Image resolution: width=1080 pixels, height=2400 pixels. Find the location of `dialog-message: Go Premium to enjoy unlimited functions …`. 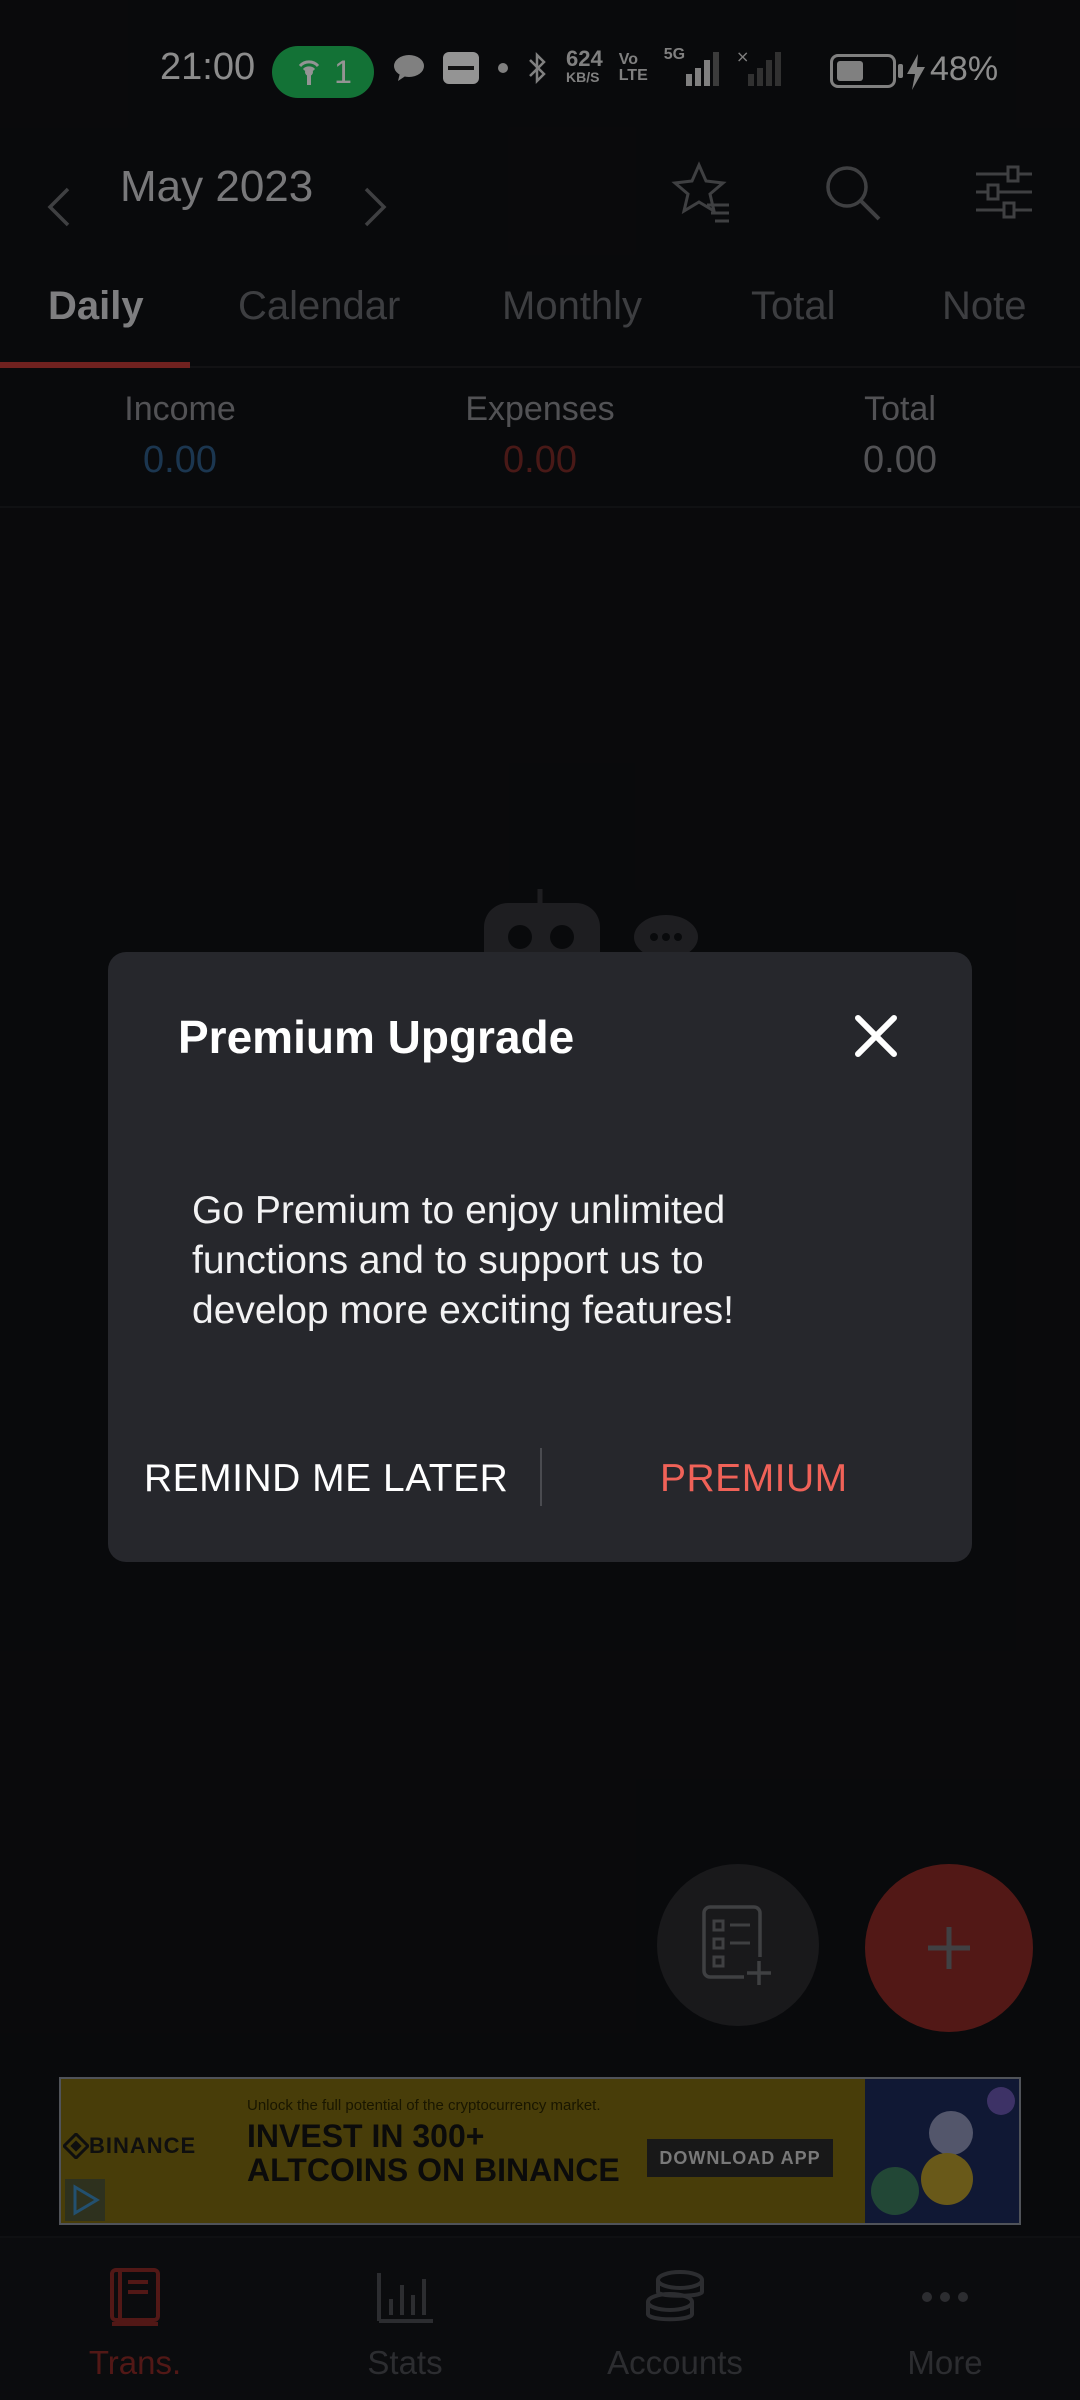

dialog-message: Go Premium to enjoy unlimited functions … is located at coordinates (463, 1260).